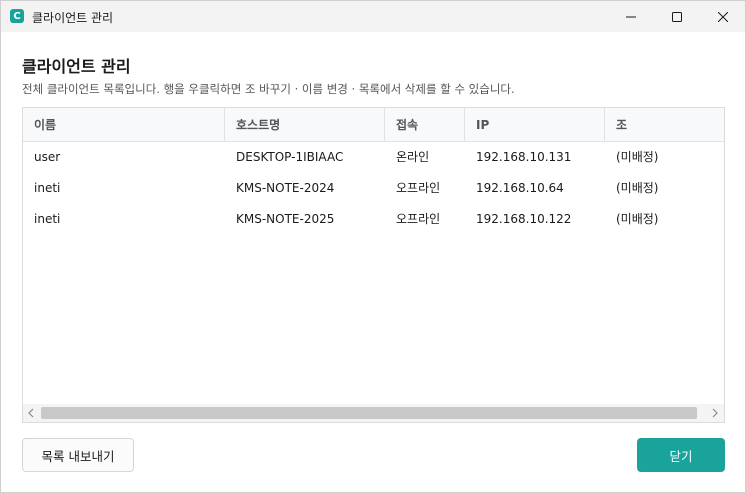 The width and height of the screenshot is (746, 493). What do you see at coordinates (715, 413) in the screenshot?
I see `chevron-right-icon` at bounding box center [715, 413].